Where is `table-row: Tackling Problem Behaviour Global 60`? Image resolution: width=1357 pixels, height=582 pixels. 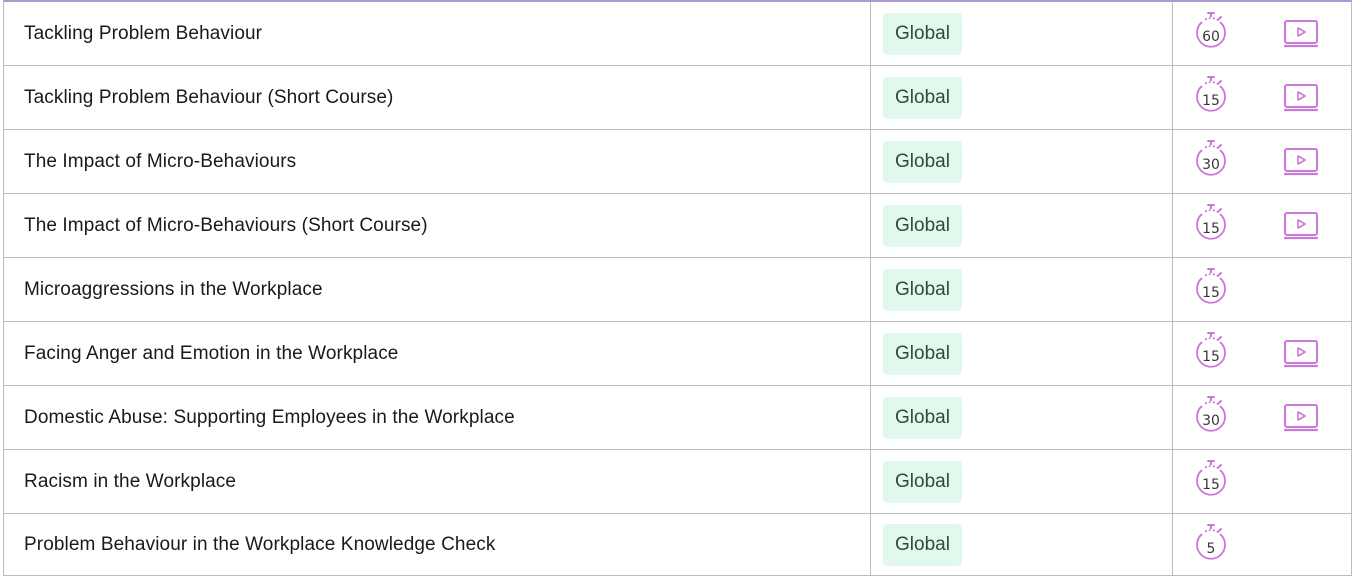
table-row: Tackling Problem Behaviour Global 60 is located at coordinates (677, 34).